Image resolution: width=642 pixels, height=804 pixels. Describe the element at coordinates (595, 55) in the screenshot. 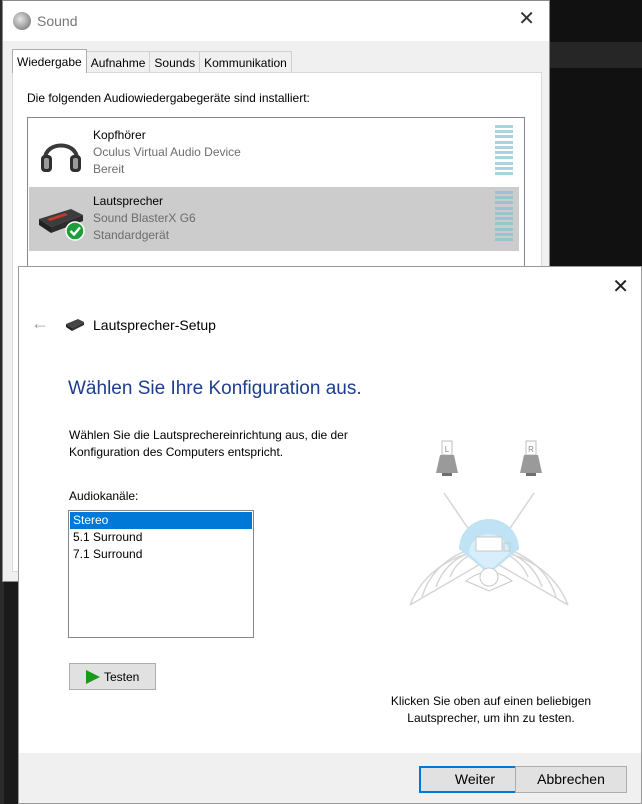

I see `desktop-taskbar-fragment` at that location.